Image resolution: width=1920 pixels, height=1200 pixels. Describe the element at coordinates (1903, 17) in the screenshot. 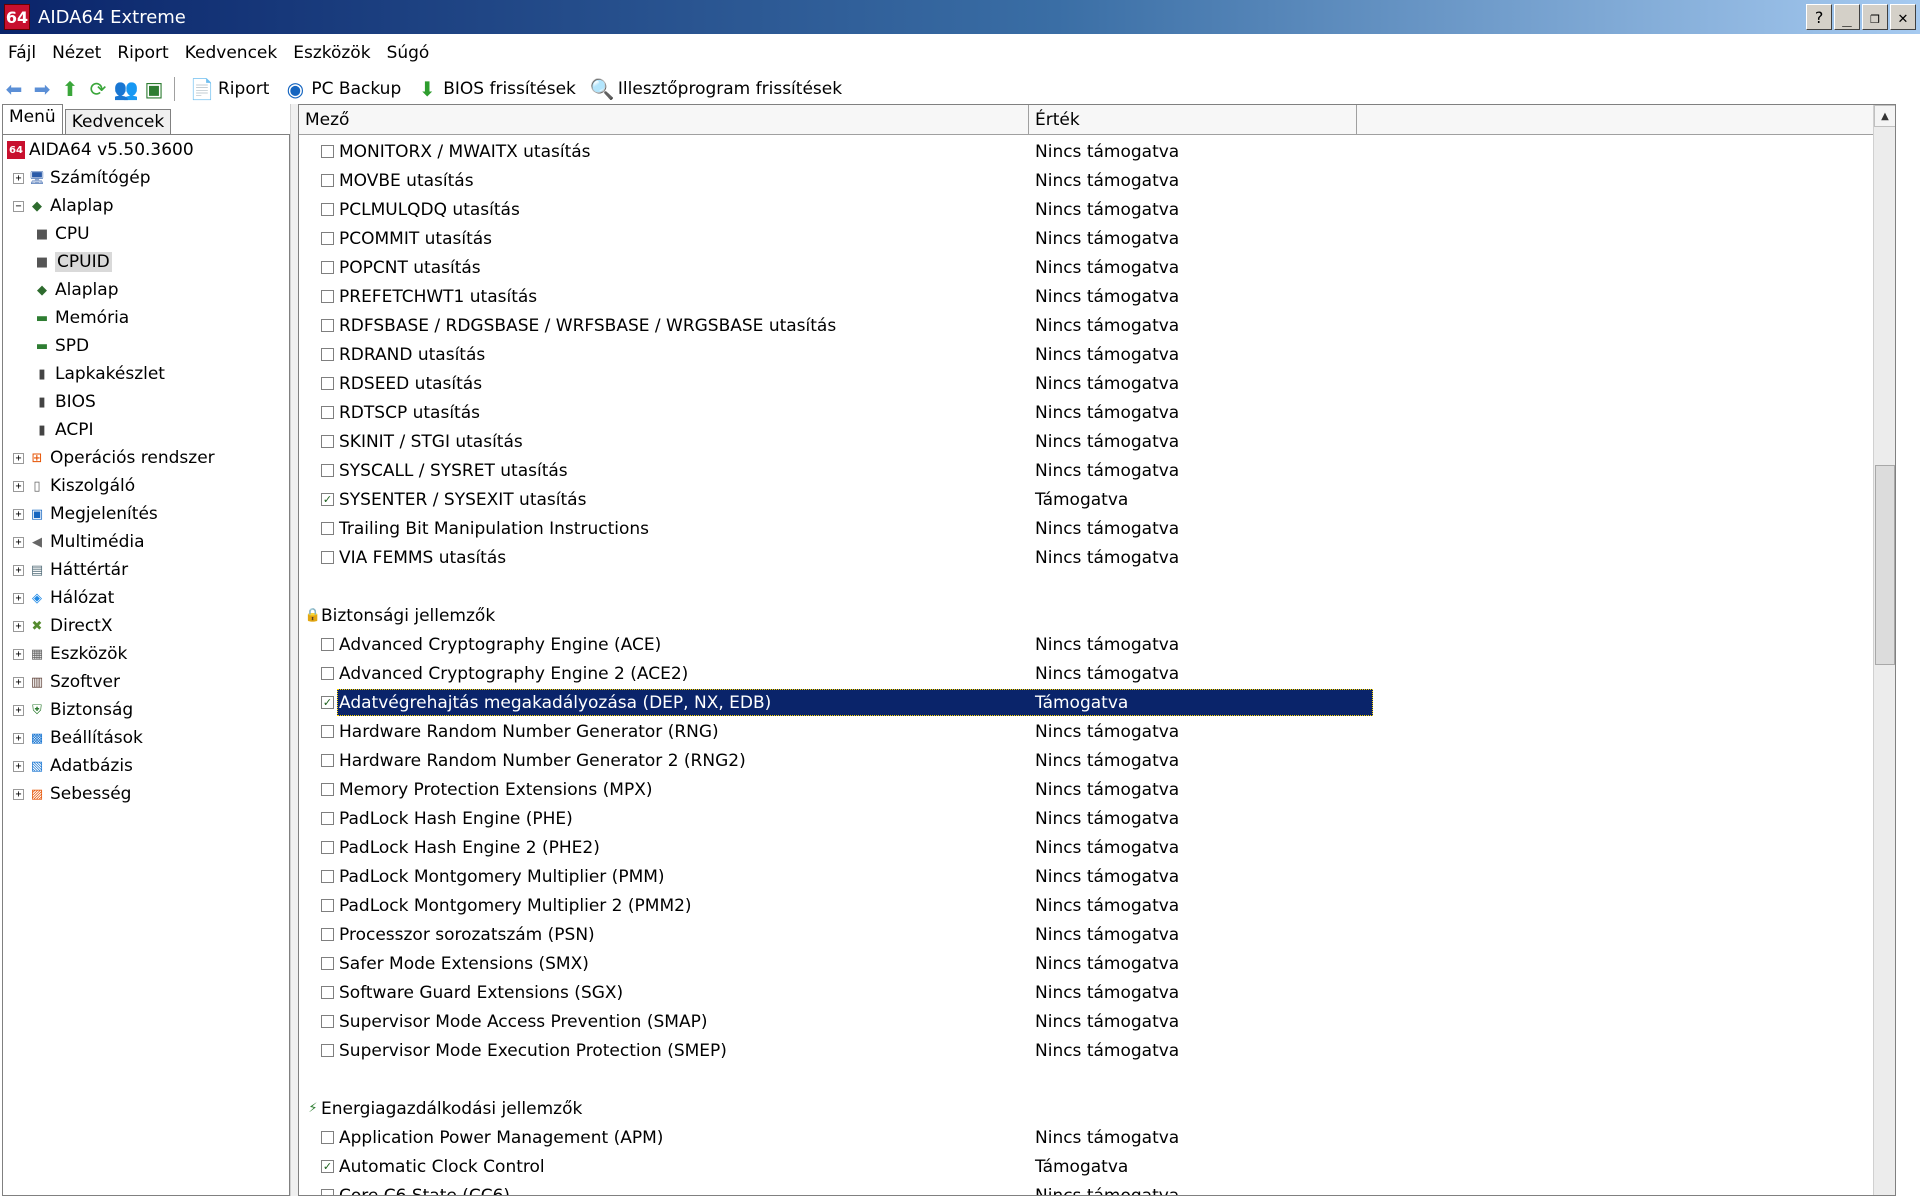

I see `close-button: ✕` at that location.